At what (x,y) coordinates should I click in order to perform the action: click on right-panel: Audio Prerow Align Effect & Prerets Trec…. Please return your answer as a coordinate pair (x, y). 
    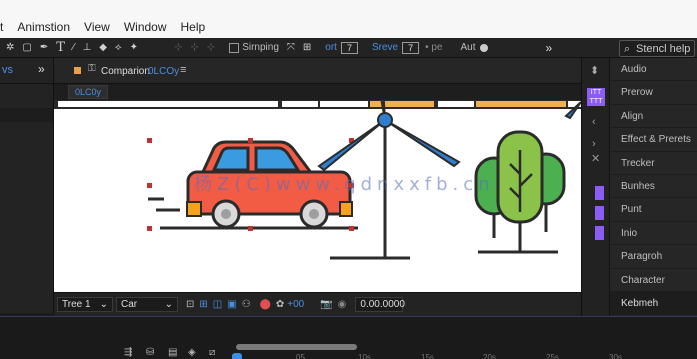
    Looking at the image, I should click on (653, 187).